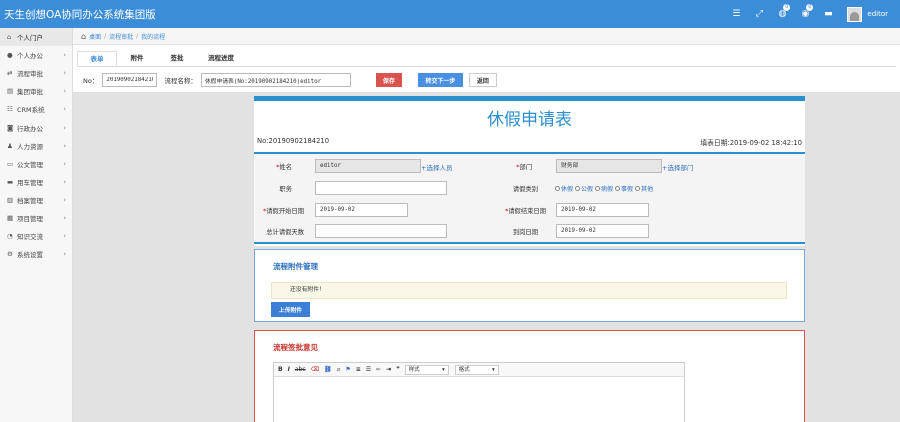 The width and height of the screenshot is (900, 422). Describe the element at coordinates (358, 369) in the screenshot. I see `ordered-list-icon: ≡` at that location.